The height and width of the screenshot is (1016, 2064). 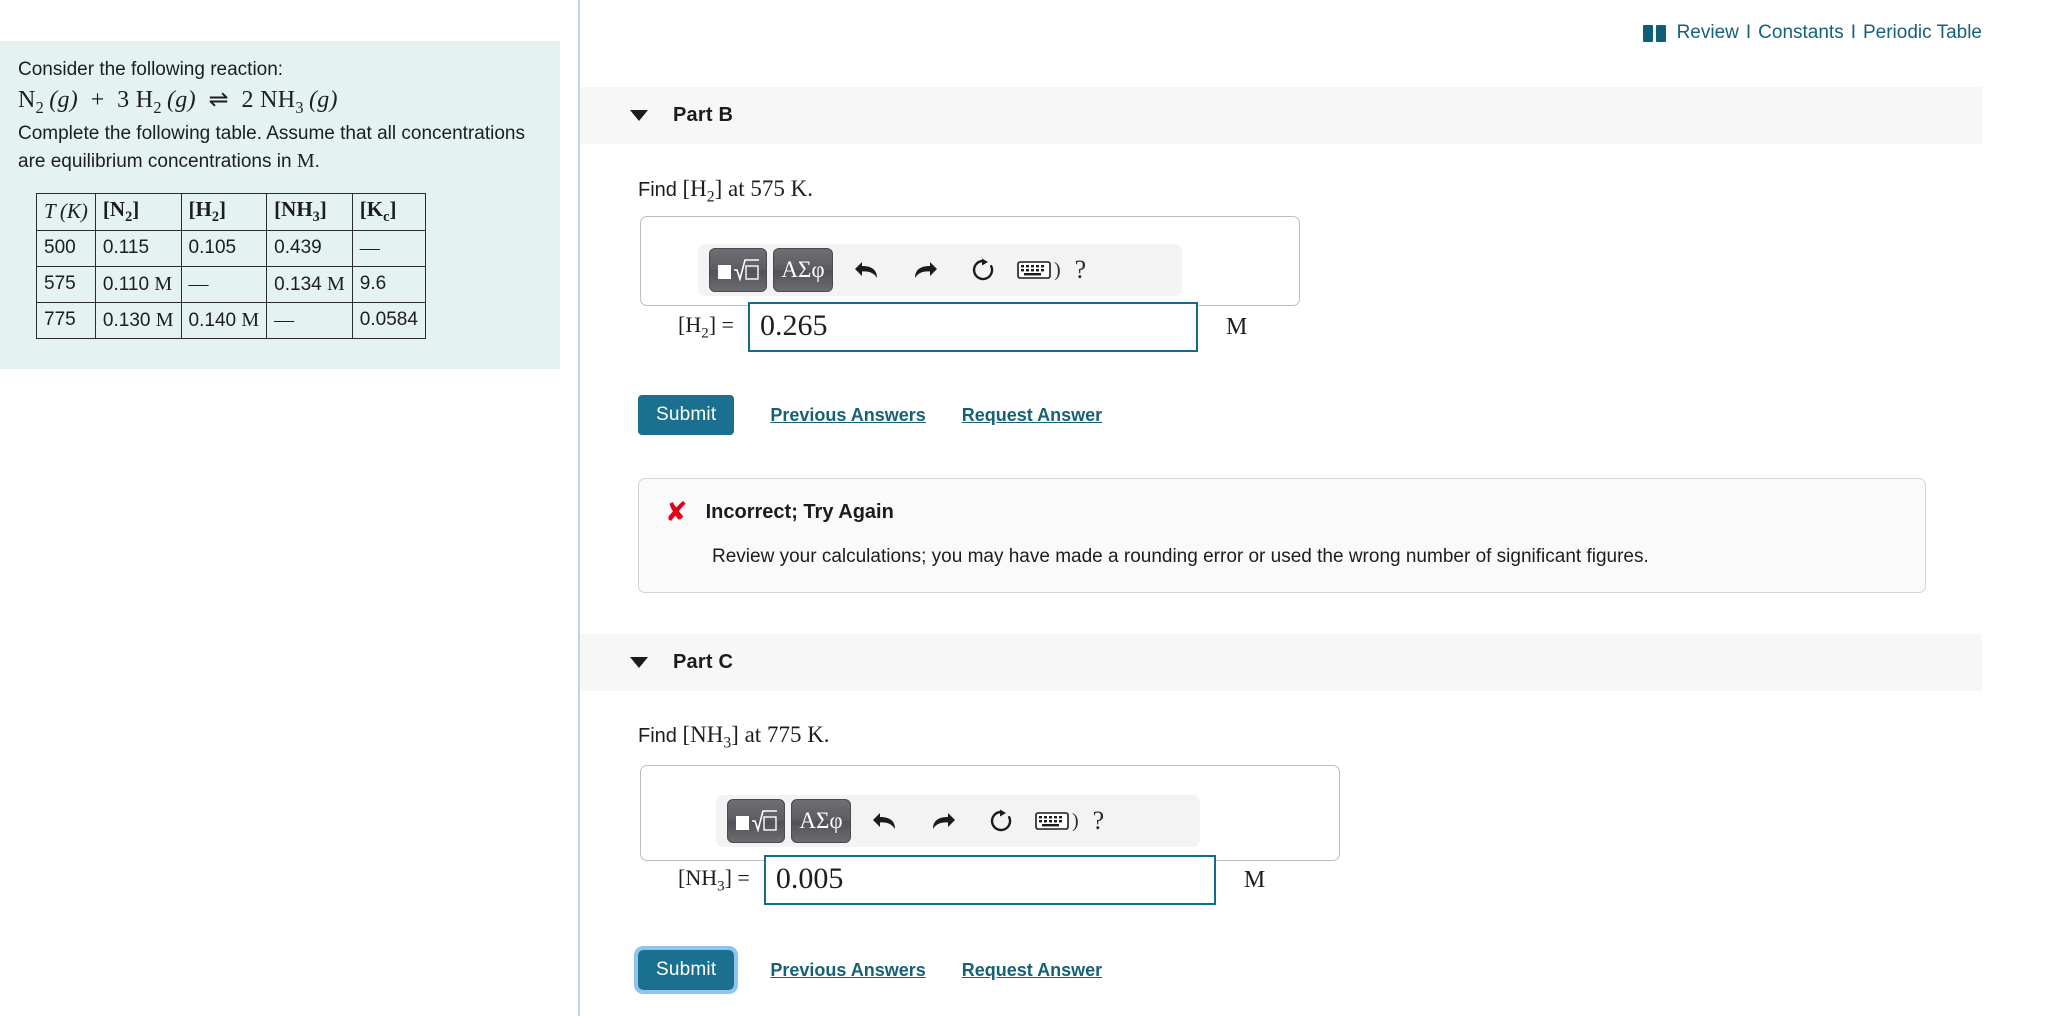 What do you see at coordinates (309, 321) in the screenshot?
I see `cell-nh3: —` at bounding box center [309, 321].